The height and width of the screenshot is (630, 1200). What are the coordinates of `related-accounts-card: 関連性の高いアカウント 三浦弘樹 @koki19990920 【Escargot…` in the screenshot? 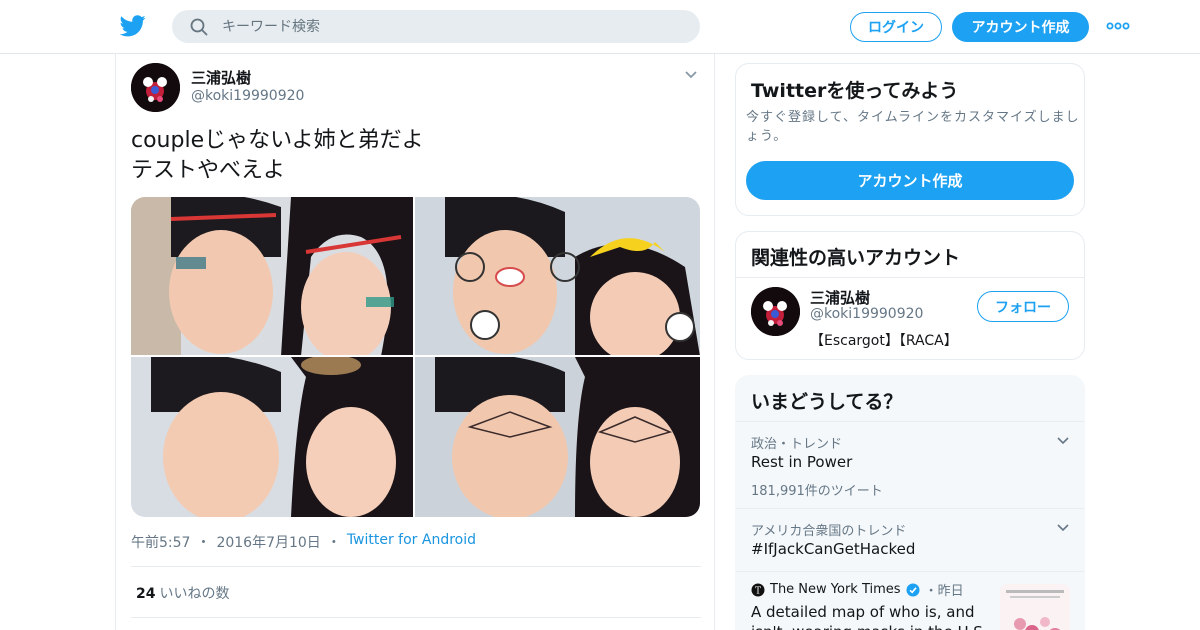 It's located at (910, 295).